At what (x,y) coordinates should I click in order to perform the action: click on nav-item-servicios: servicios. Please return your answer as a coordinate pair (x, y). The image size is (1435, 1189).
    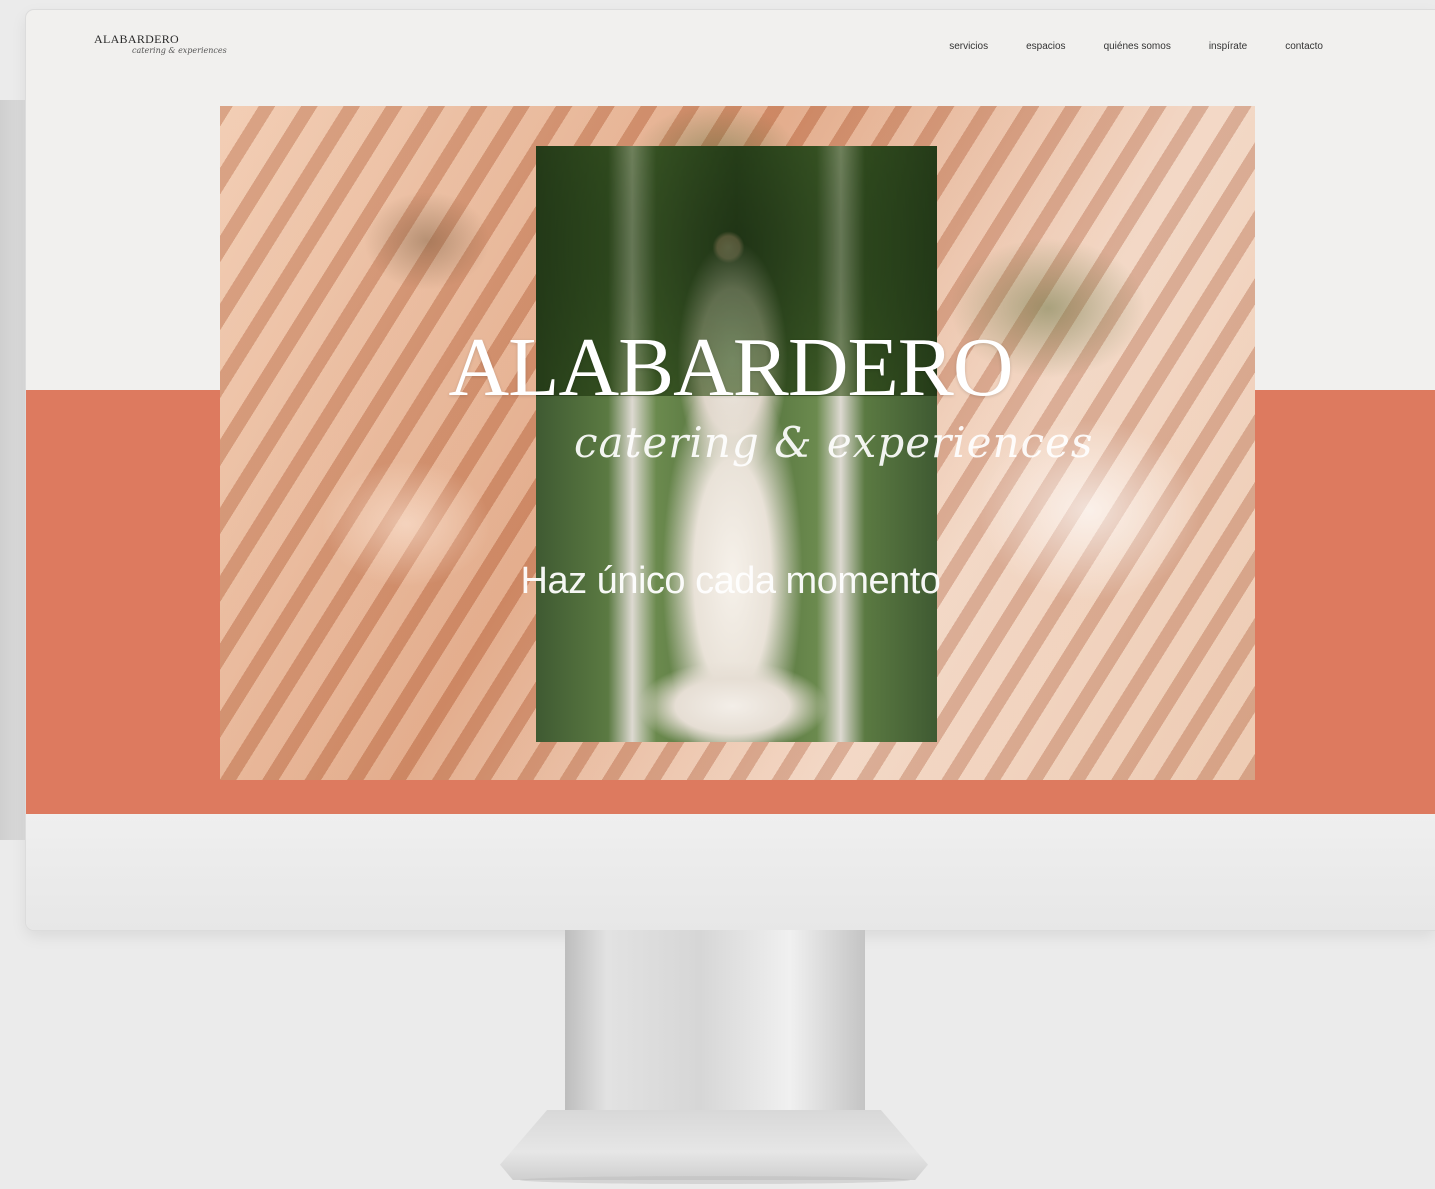
    Looking at the image, I should click on (968, 46).